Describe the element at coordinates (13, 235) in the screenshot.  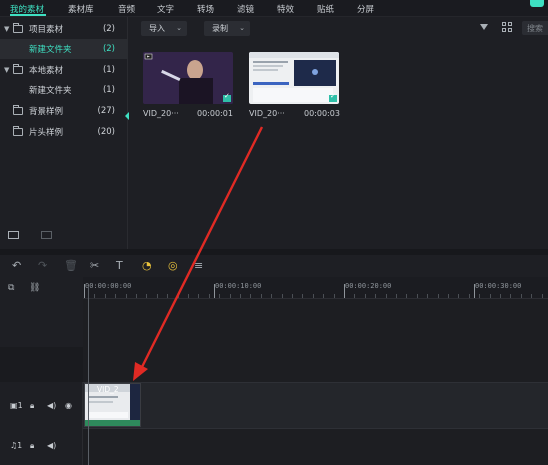
I see `new-folder-icon` at that location.